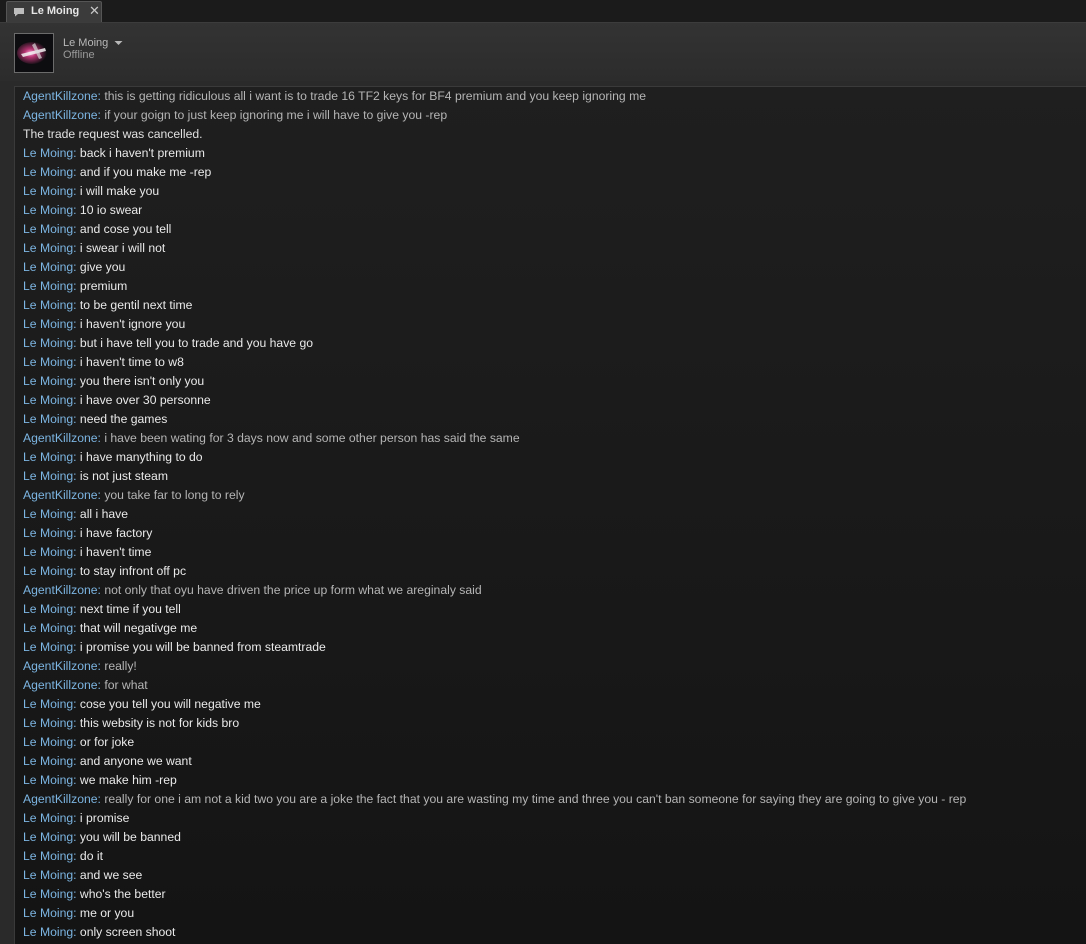 The width and height of the screenshot is (1086, 944). What do you see at coordinates (170, 704) in the screenshot?
I see `message-text: cose you tell you will negative me` at bounding box center [170, 704].